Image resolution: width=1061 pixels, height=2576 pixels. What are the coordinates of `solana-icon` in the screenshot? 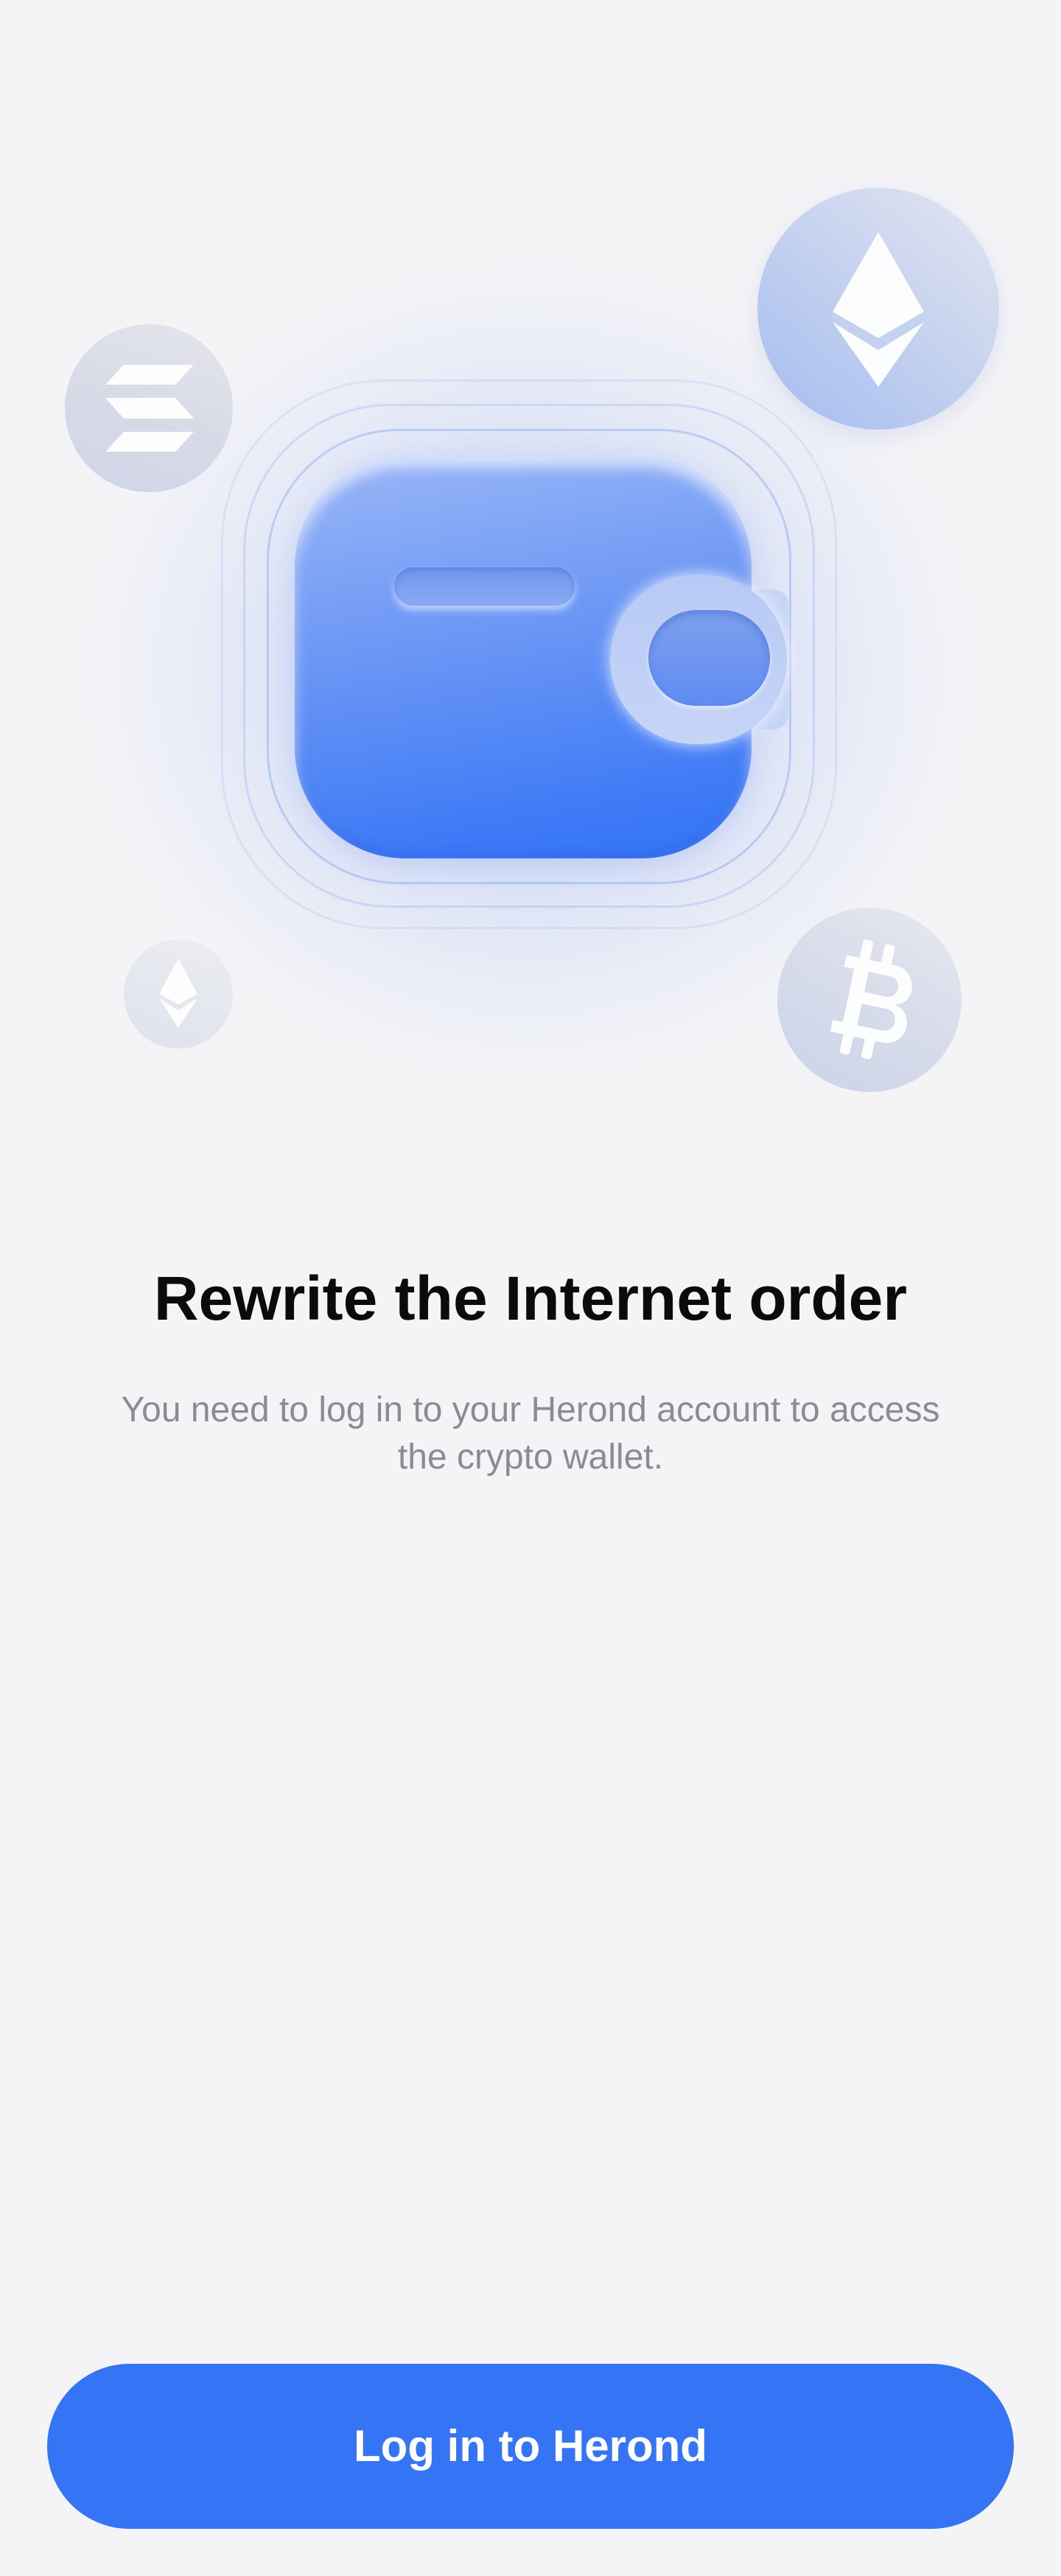 It's located at (149, 408).